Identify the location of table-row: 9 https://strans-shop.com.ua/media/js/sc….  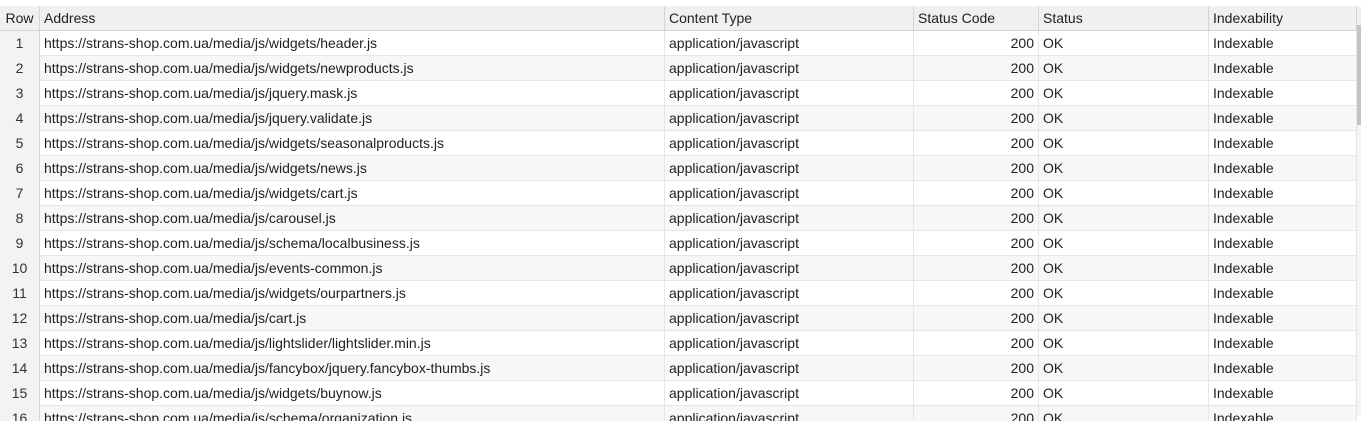
(678, 243).